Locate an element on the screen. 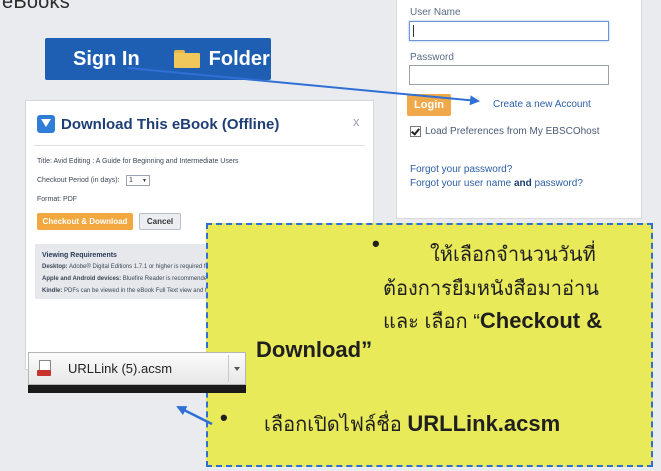 This screenshot has height=471, width=661. signin-to-create-account-arrow is located at coordinates (303, 86).